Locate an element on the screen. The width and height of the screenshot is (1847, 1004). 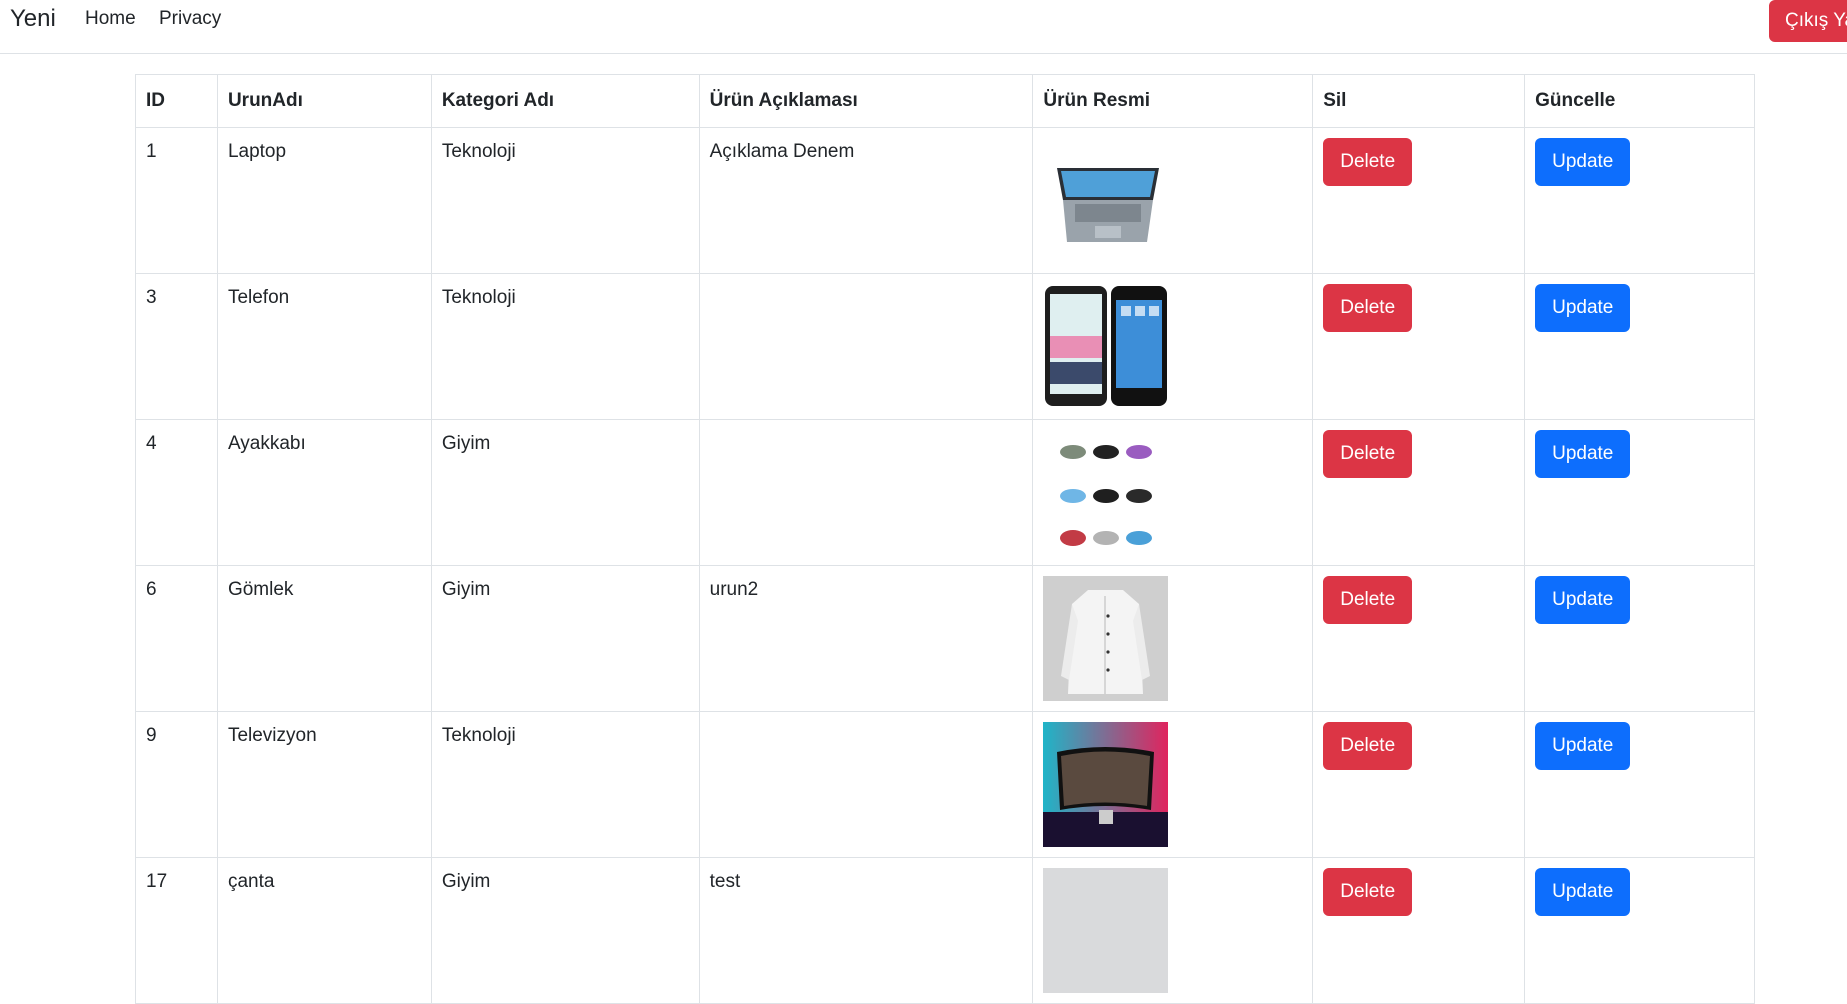
cell-id: 17 is located at coordinates (176, 930).